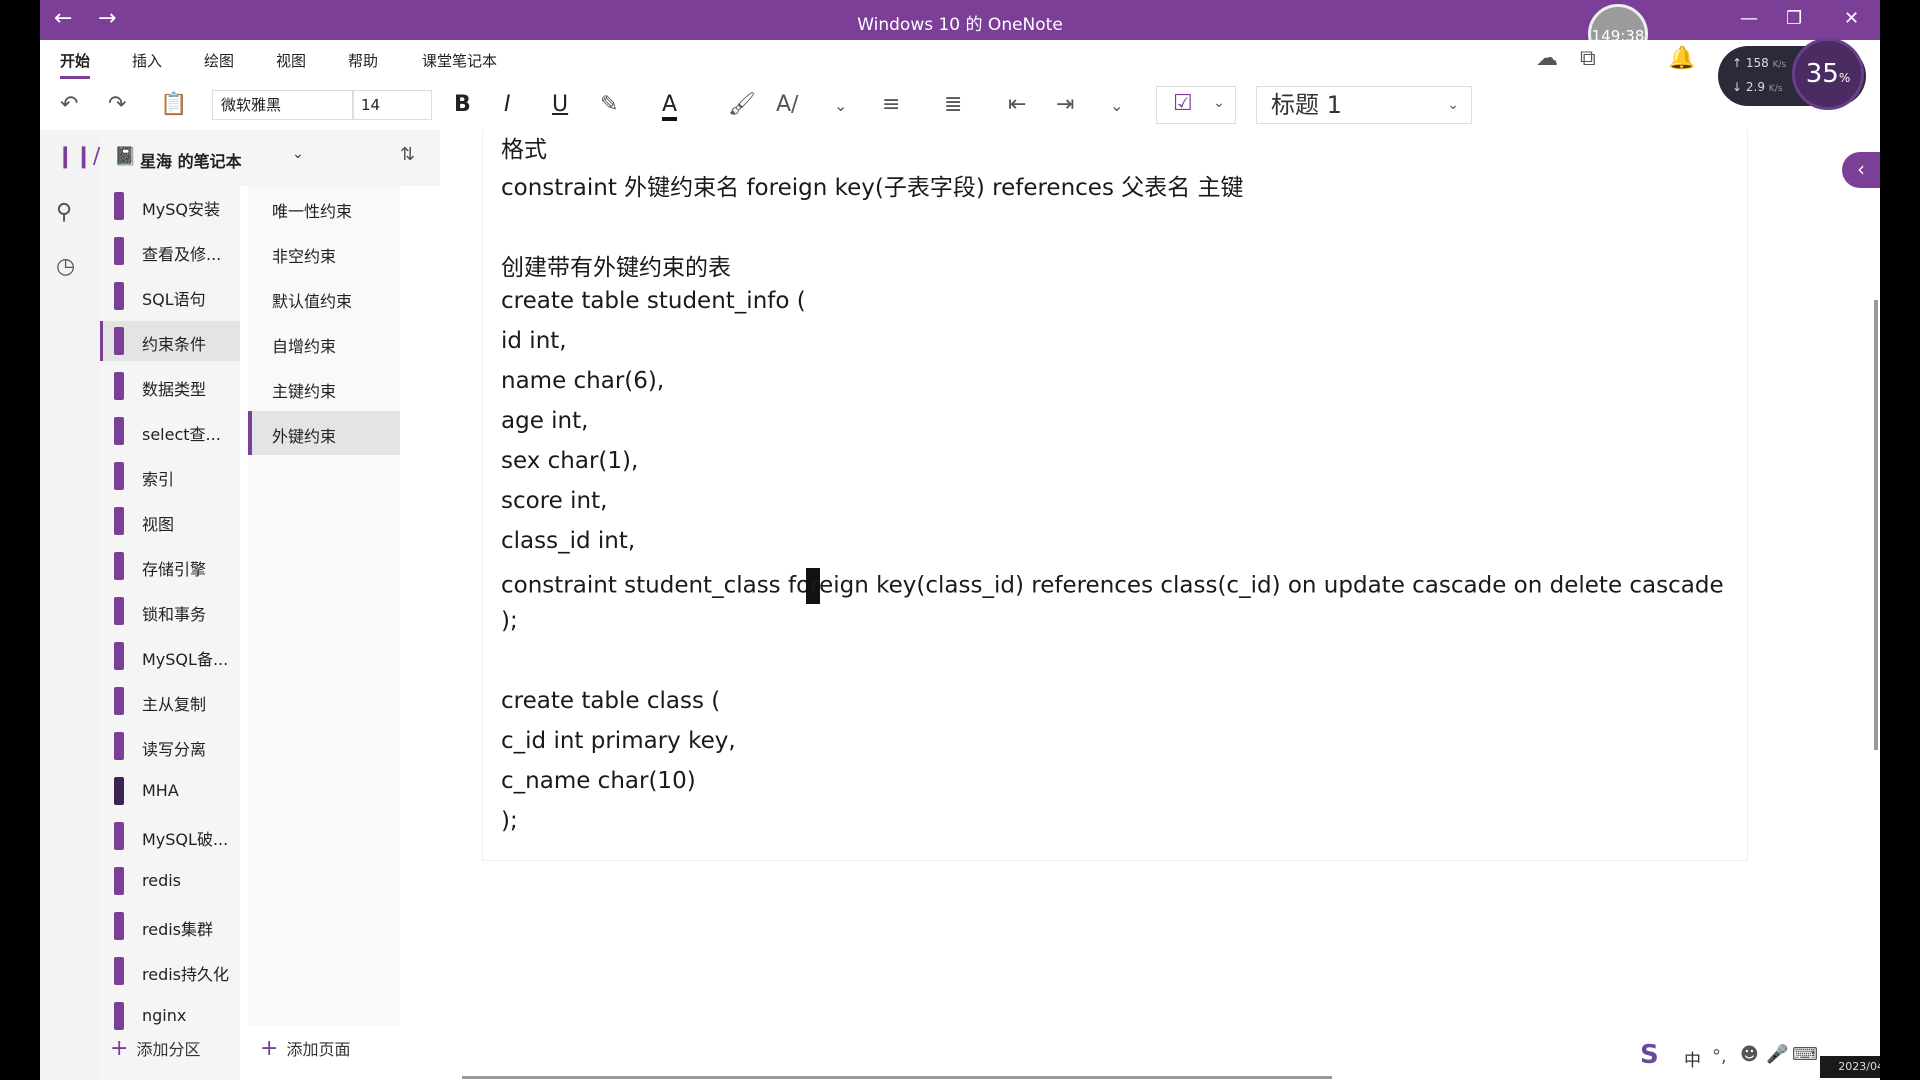 This screenshot has height=1080, width=1920. What do you see at coordinates (953, 104) in the screenshot?
I see `numbered-list-icon: ≣` at bounding box center [953, 104].